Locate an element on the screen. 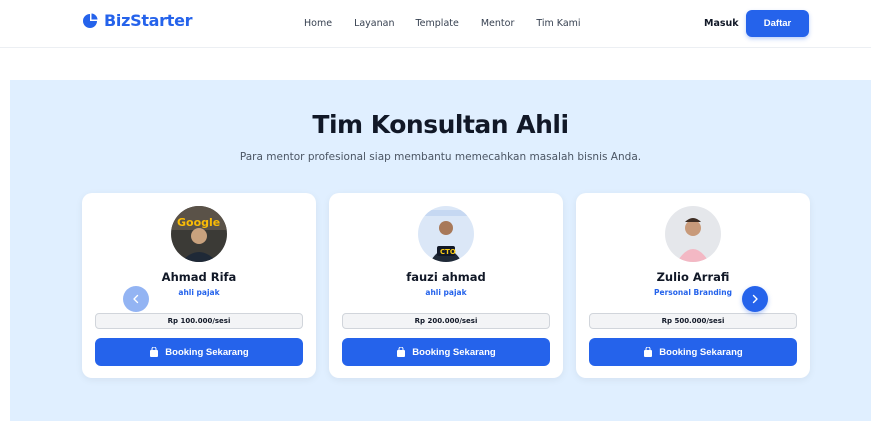  mentor-photo-icon: CTO is located at coordinates (446, 234).